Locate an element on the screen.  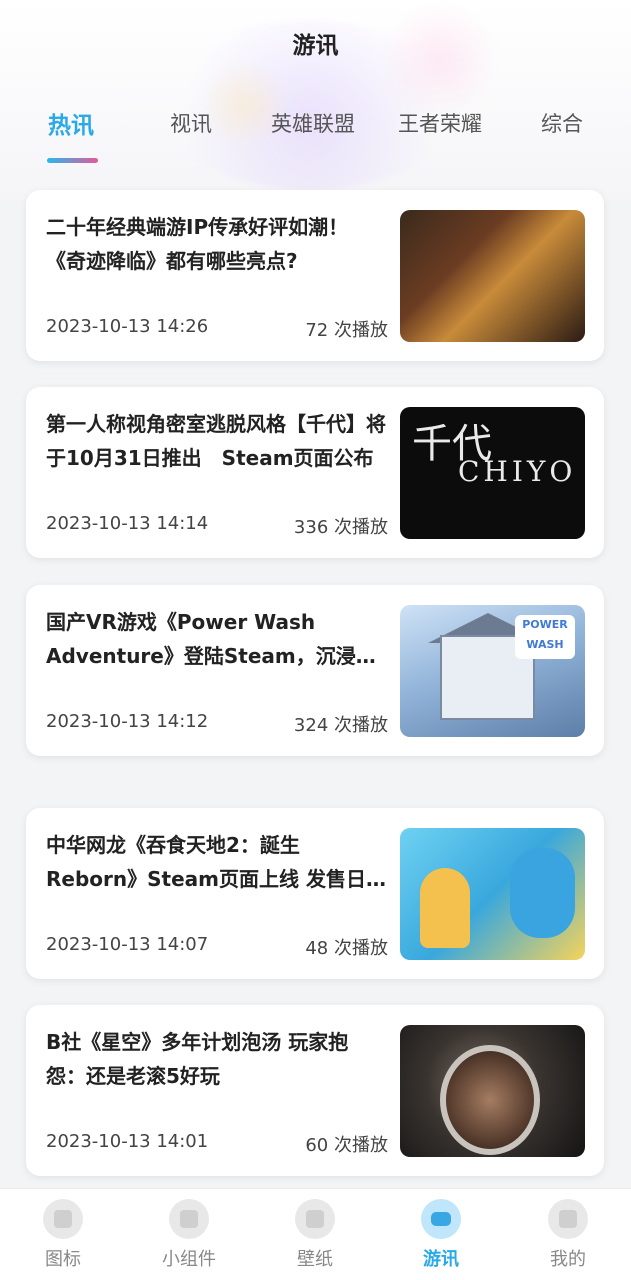
nav-item-widgets: 小组件 is located at coordinates (189, 1234).